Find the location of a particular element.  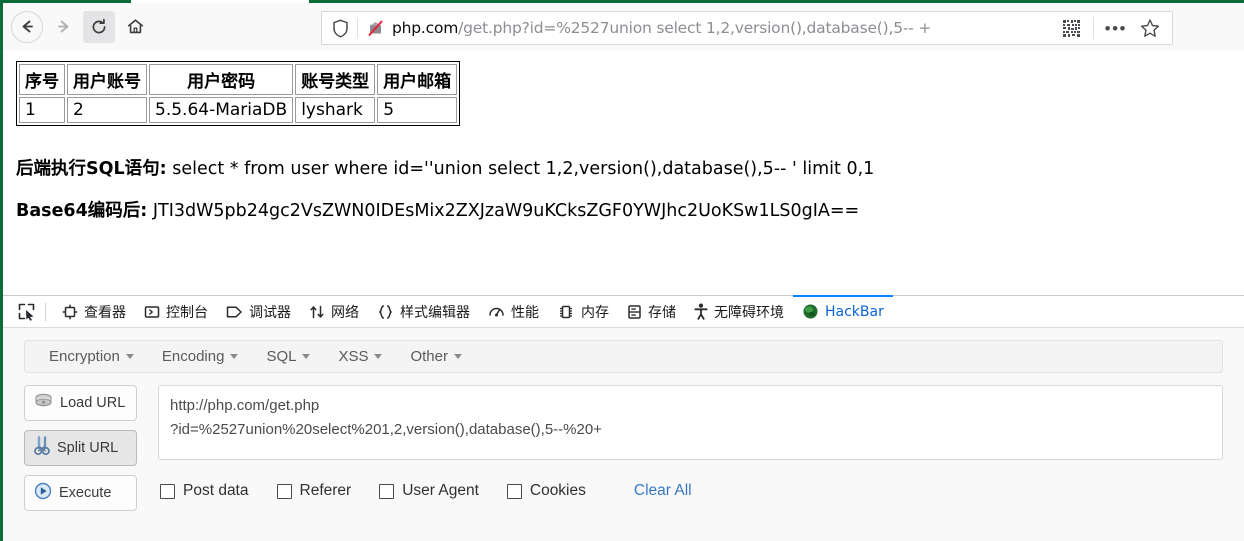

checkbox-user-agent: User Agent is located at coordinates (429, 491).